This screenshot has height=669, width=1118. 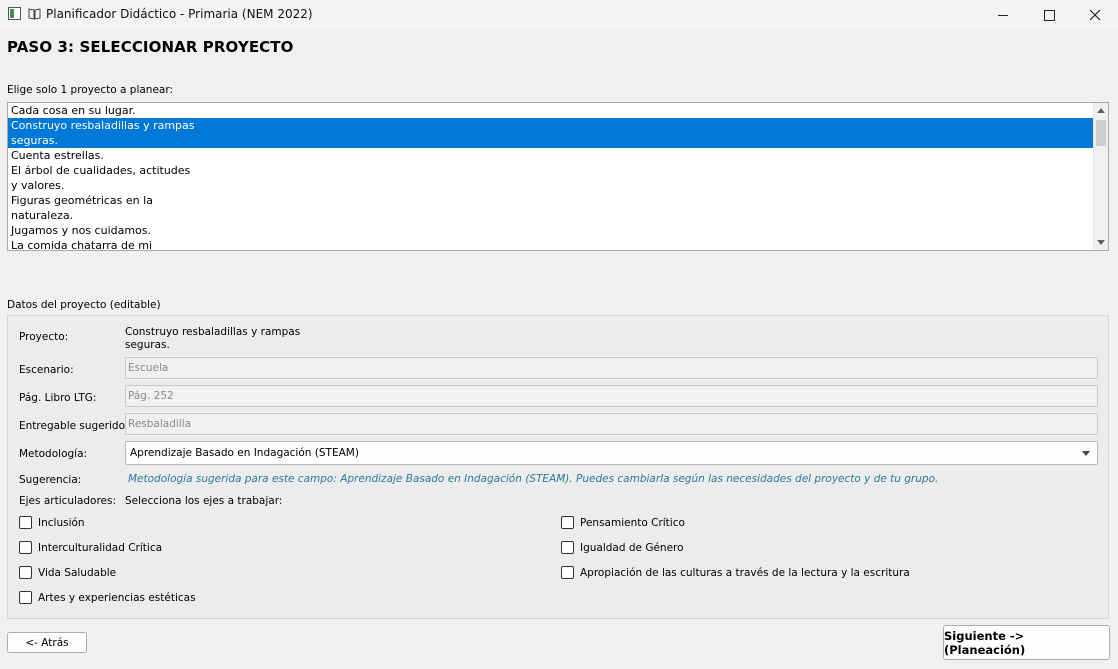 What do you see at coordinates (14, 13) in the screenshot?
I see `app-icon` at bounding box center [14, 13].